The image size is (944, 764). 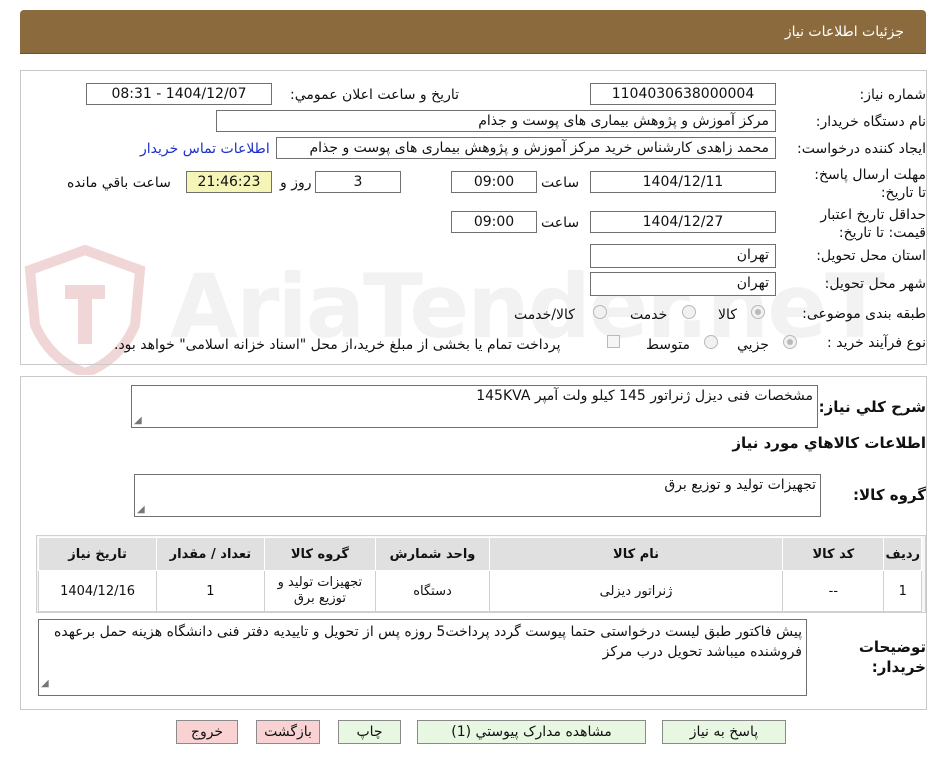 What do you see at coordinates (893, 95) in the screenshot?
I see `need-number-label: شماره نیاز:` at bounding box center [893, 95].